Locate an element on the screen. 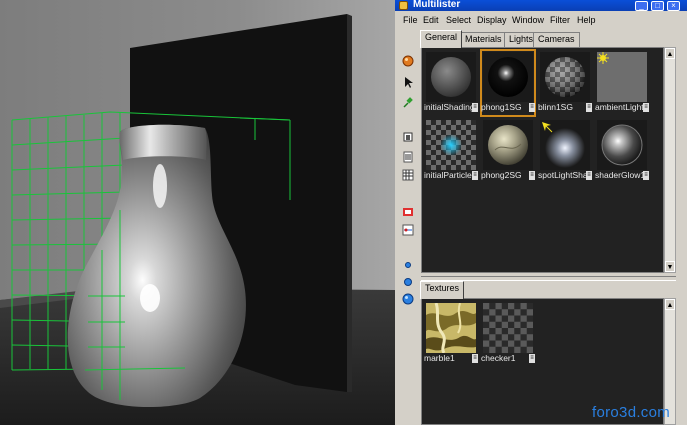 This screenshot has width=687, height=425. shader-icon is located at coordinates (408, 137).